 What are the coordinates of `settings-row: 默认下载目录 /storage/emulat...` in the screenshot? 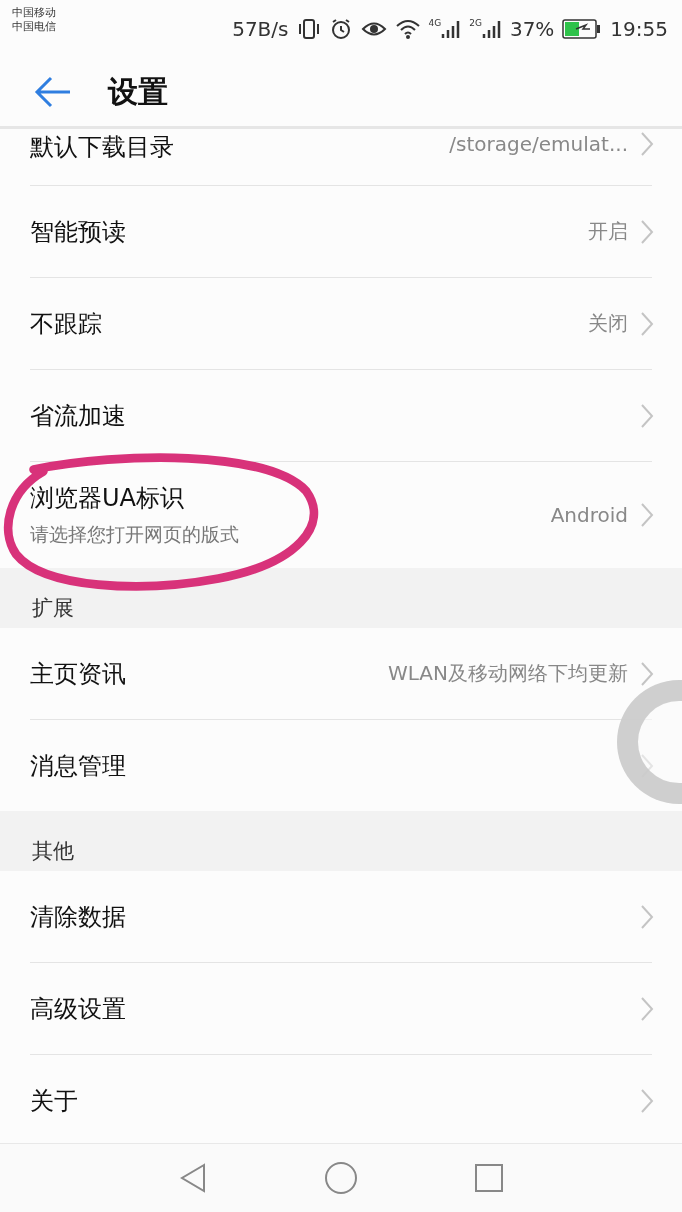 It's located at (341, 157).